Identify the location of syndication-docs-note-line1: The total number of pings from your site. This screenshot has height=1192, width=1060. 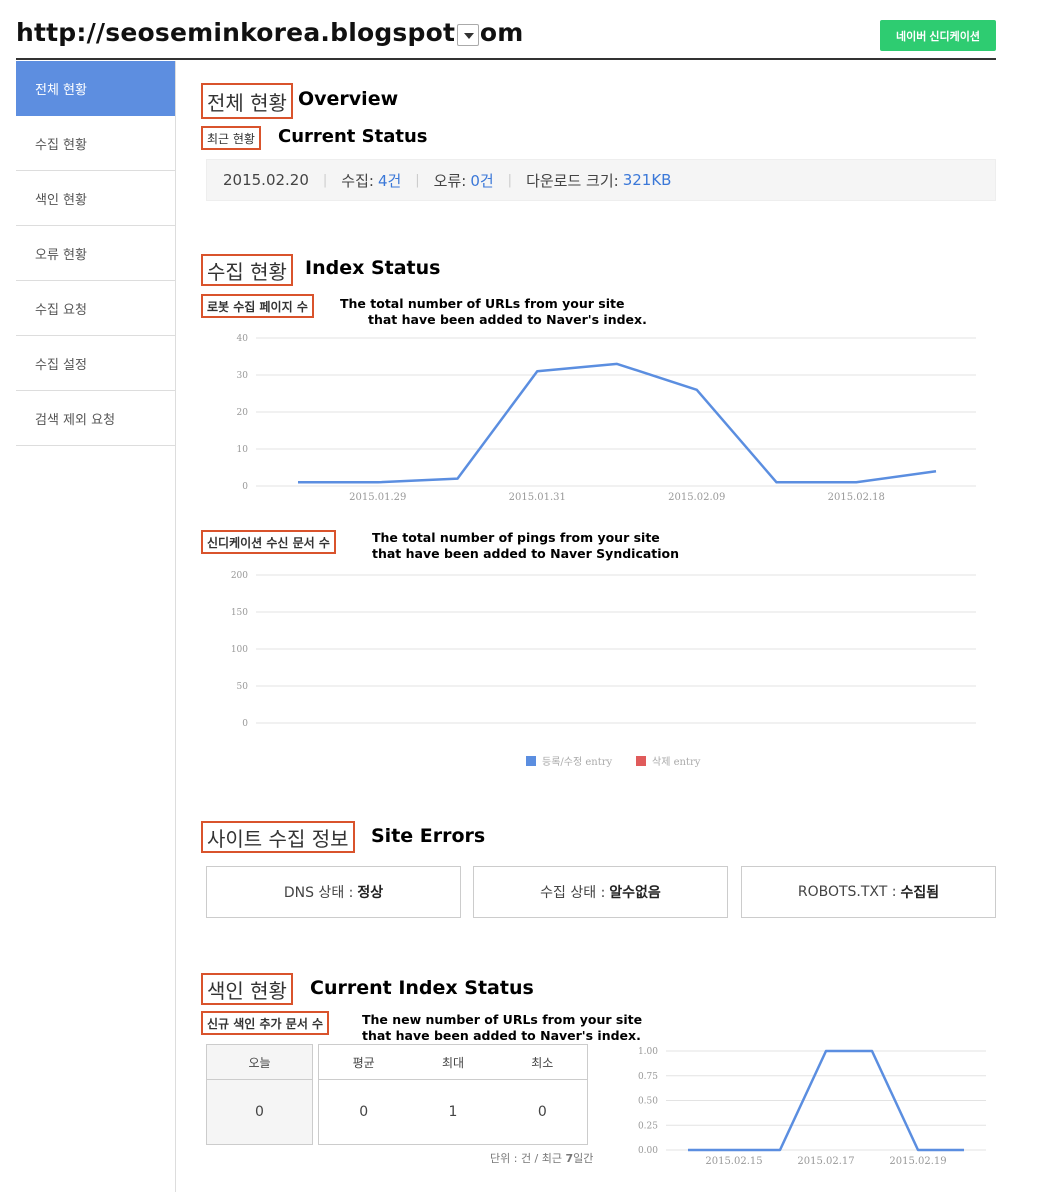
(516, 537).